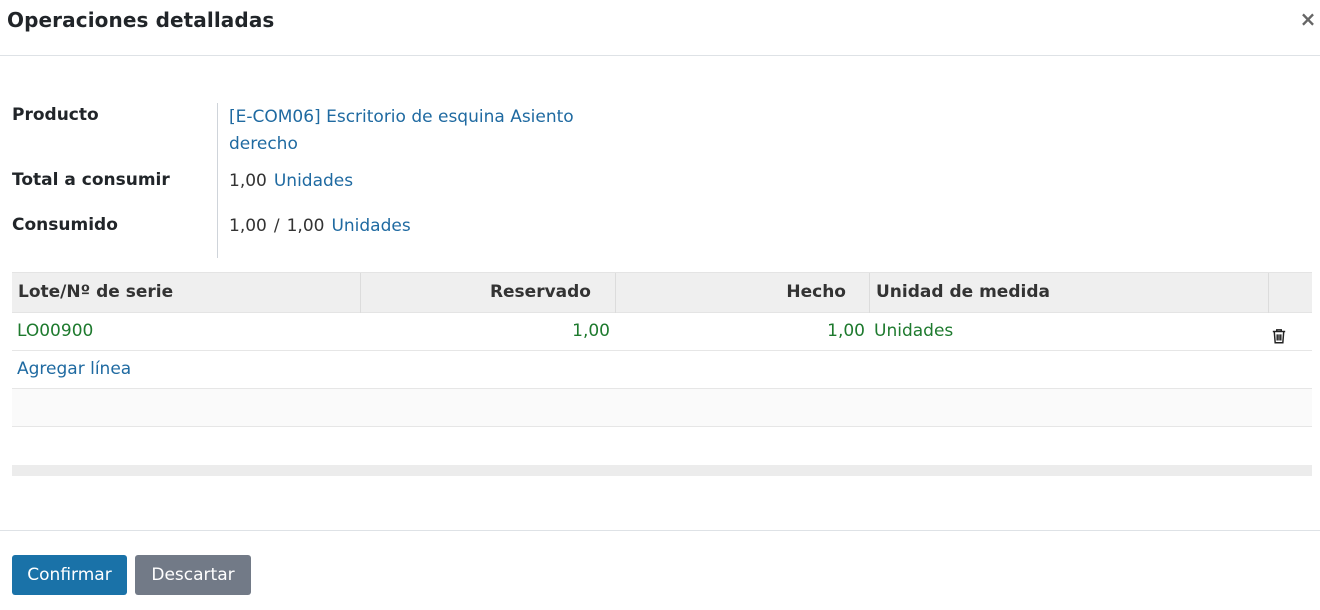 Image resolution: width=1320 pixels, height=610 pixels. Describe the element at coordinates (1280, 333) in the screenshot. I see `trash-icon` at that location.